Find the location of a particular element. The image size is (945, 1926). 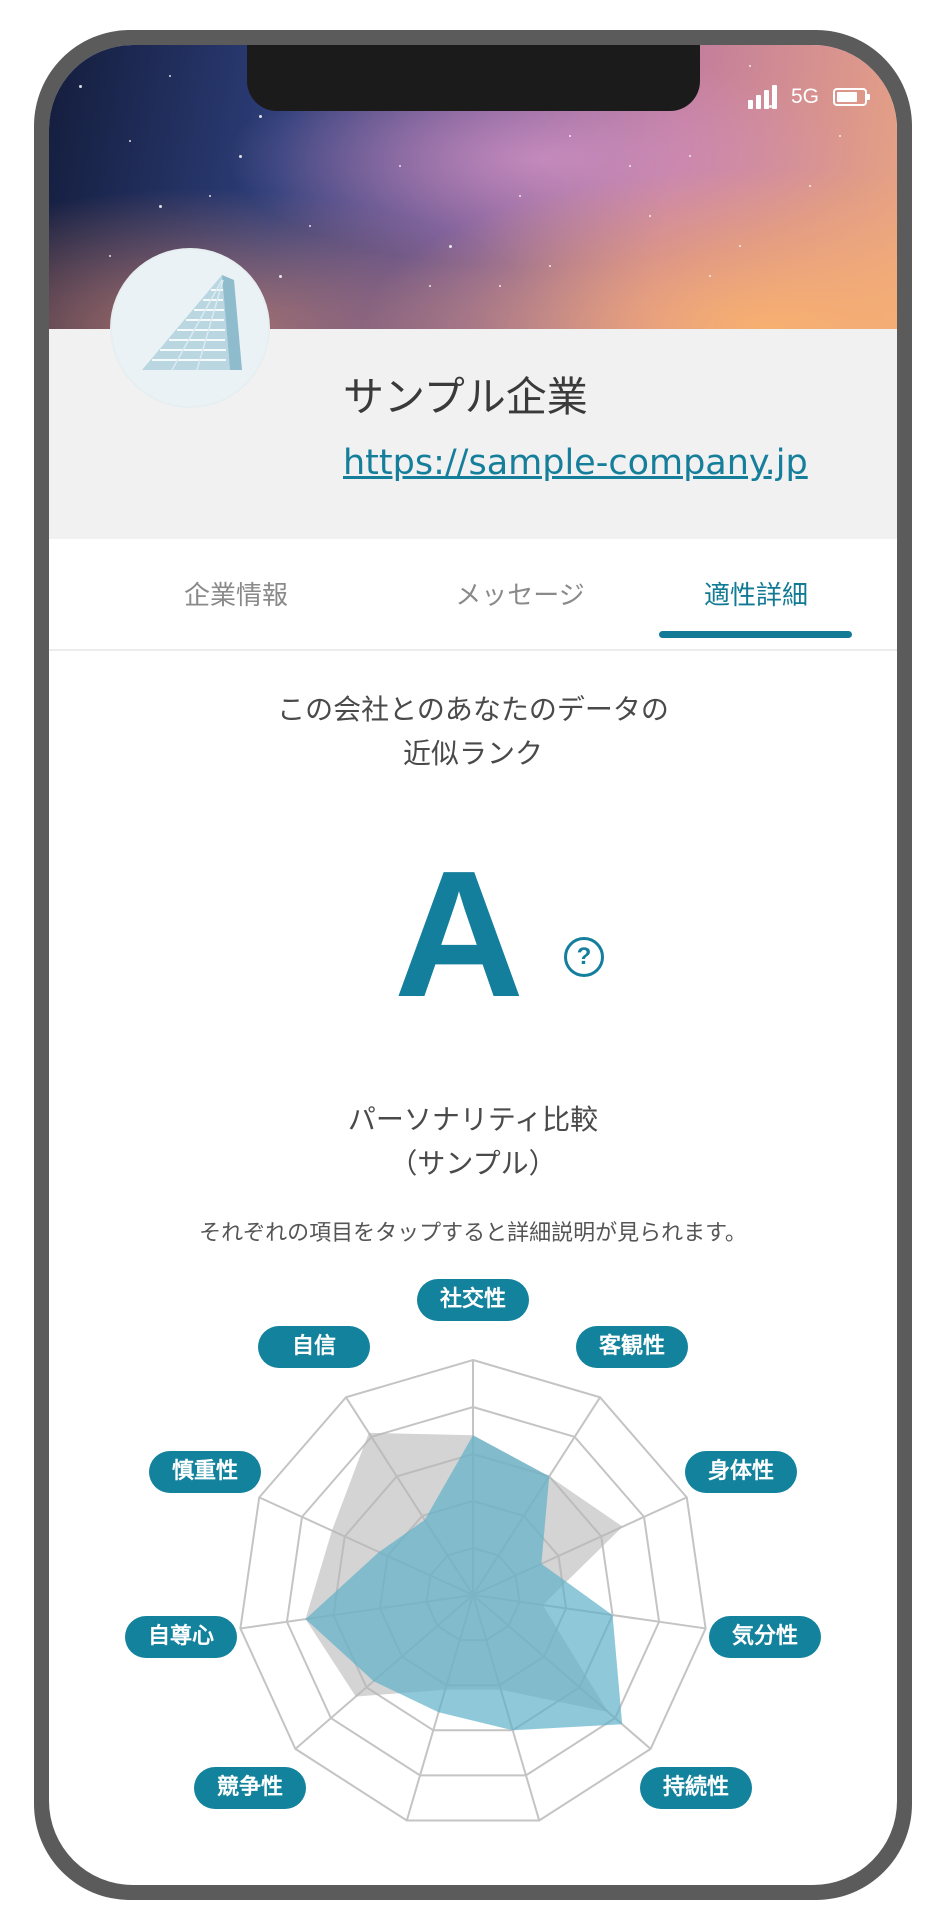

axis-label-physicality: 身体性 is located at coordinates (741, 1472).